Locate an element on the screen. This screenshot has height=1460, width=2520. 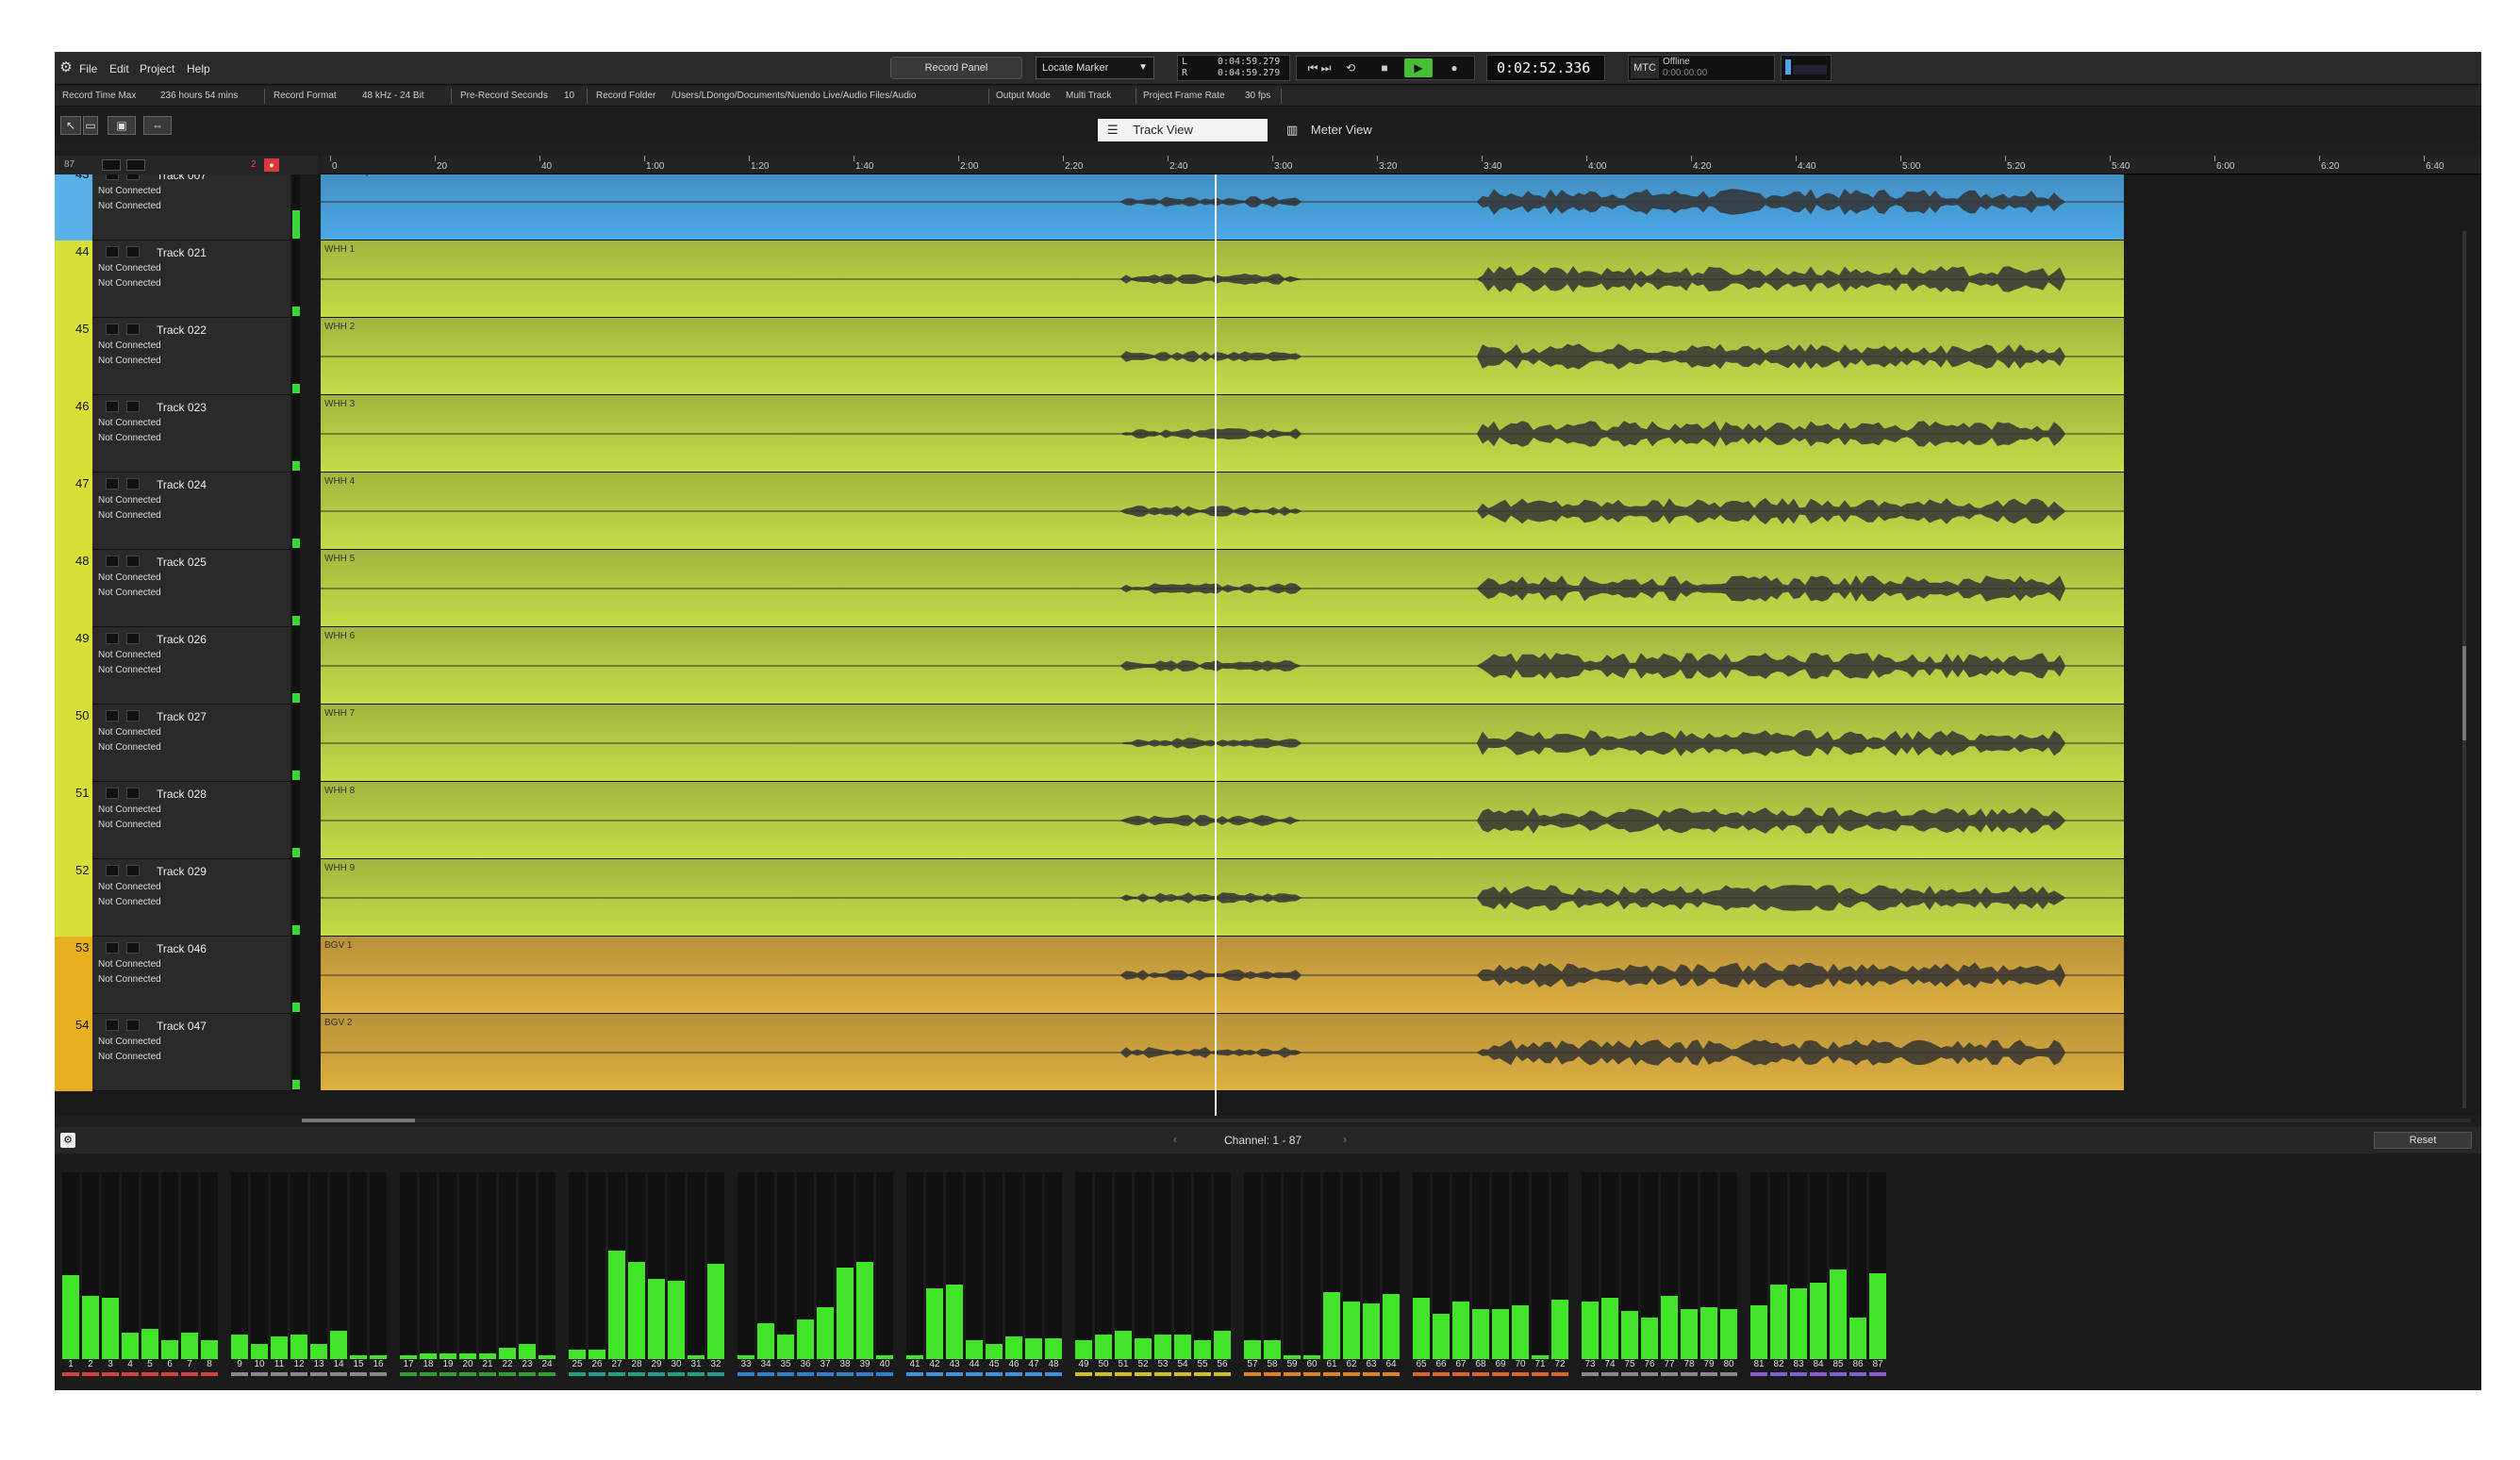
chevron-left-icon: ‹ is located at coordinates (1175, 1140).